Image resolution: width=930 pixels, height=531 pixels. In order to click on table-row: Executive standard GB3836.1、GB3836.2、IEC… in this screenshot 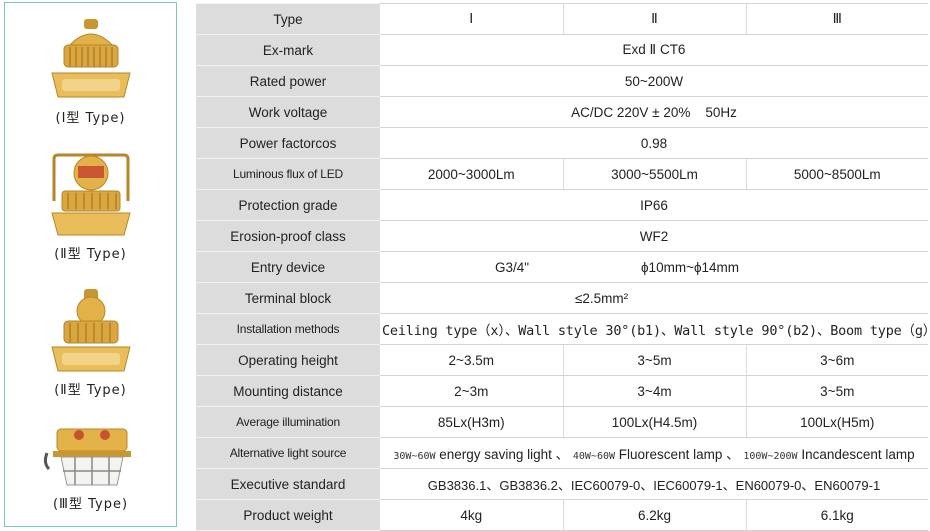, I will do `click(562, 484)`.